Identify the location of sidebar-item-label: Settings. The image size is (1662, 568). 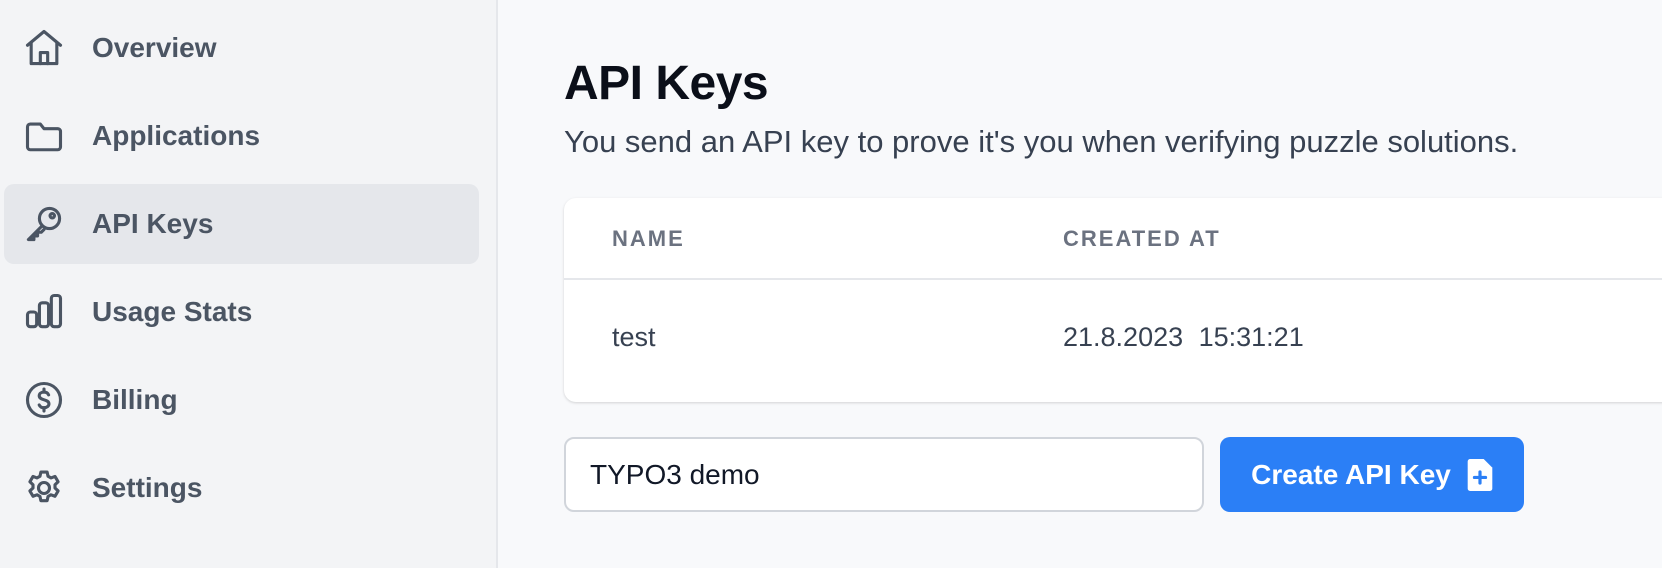
(147, 487).